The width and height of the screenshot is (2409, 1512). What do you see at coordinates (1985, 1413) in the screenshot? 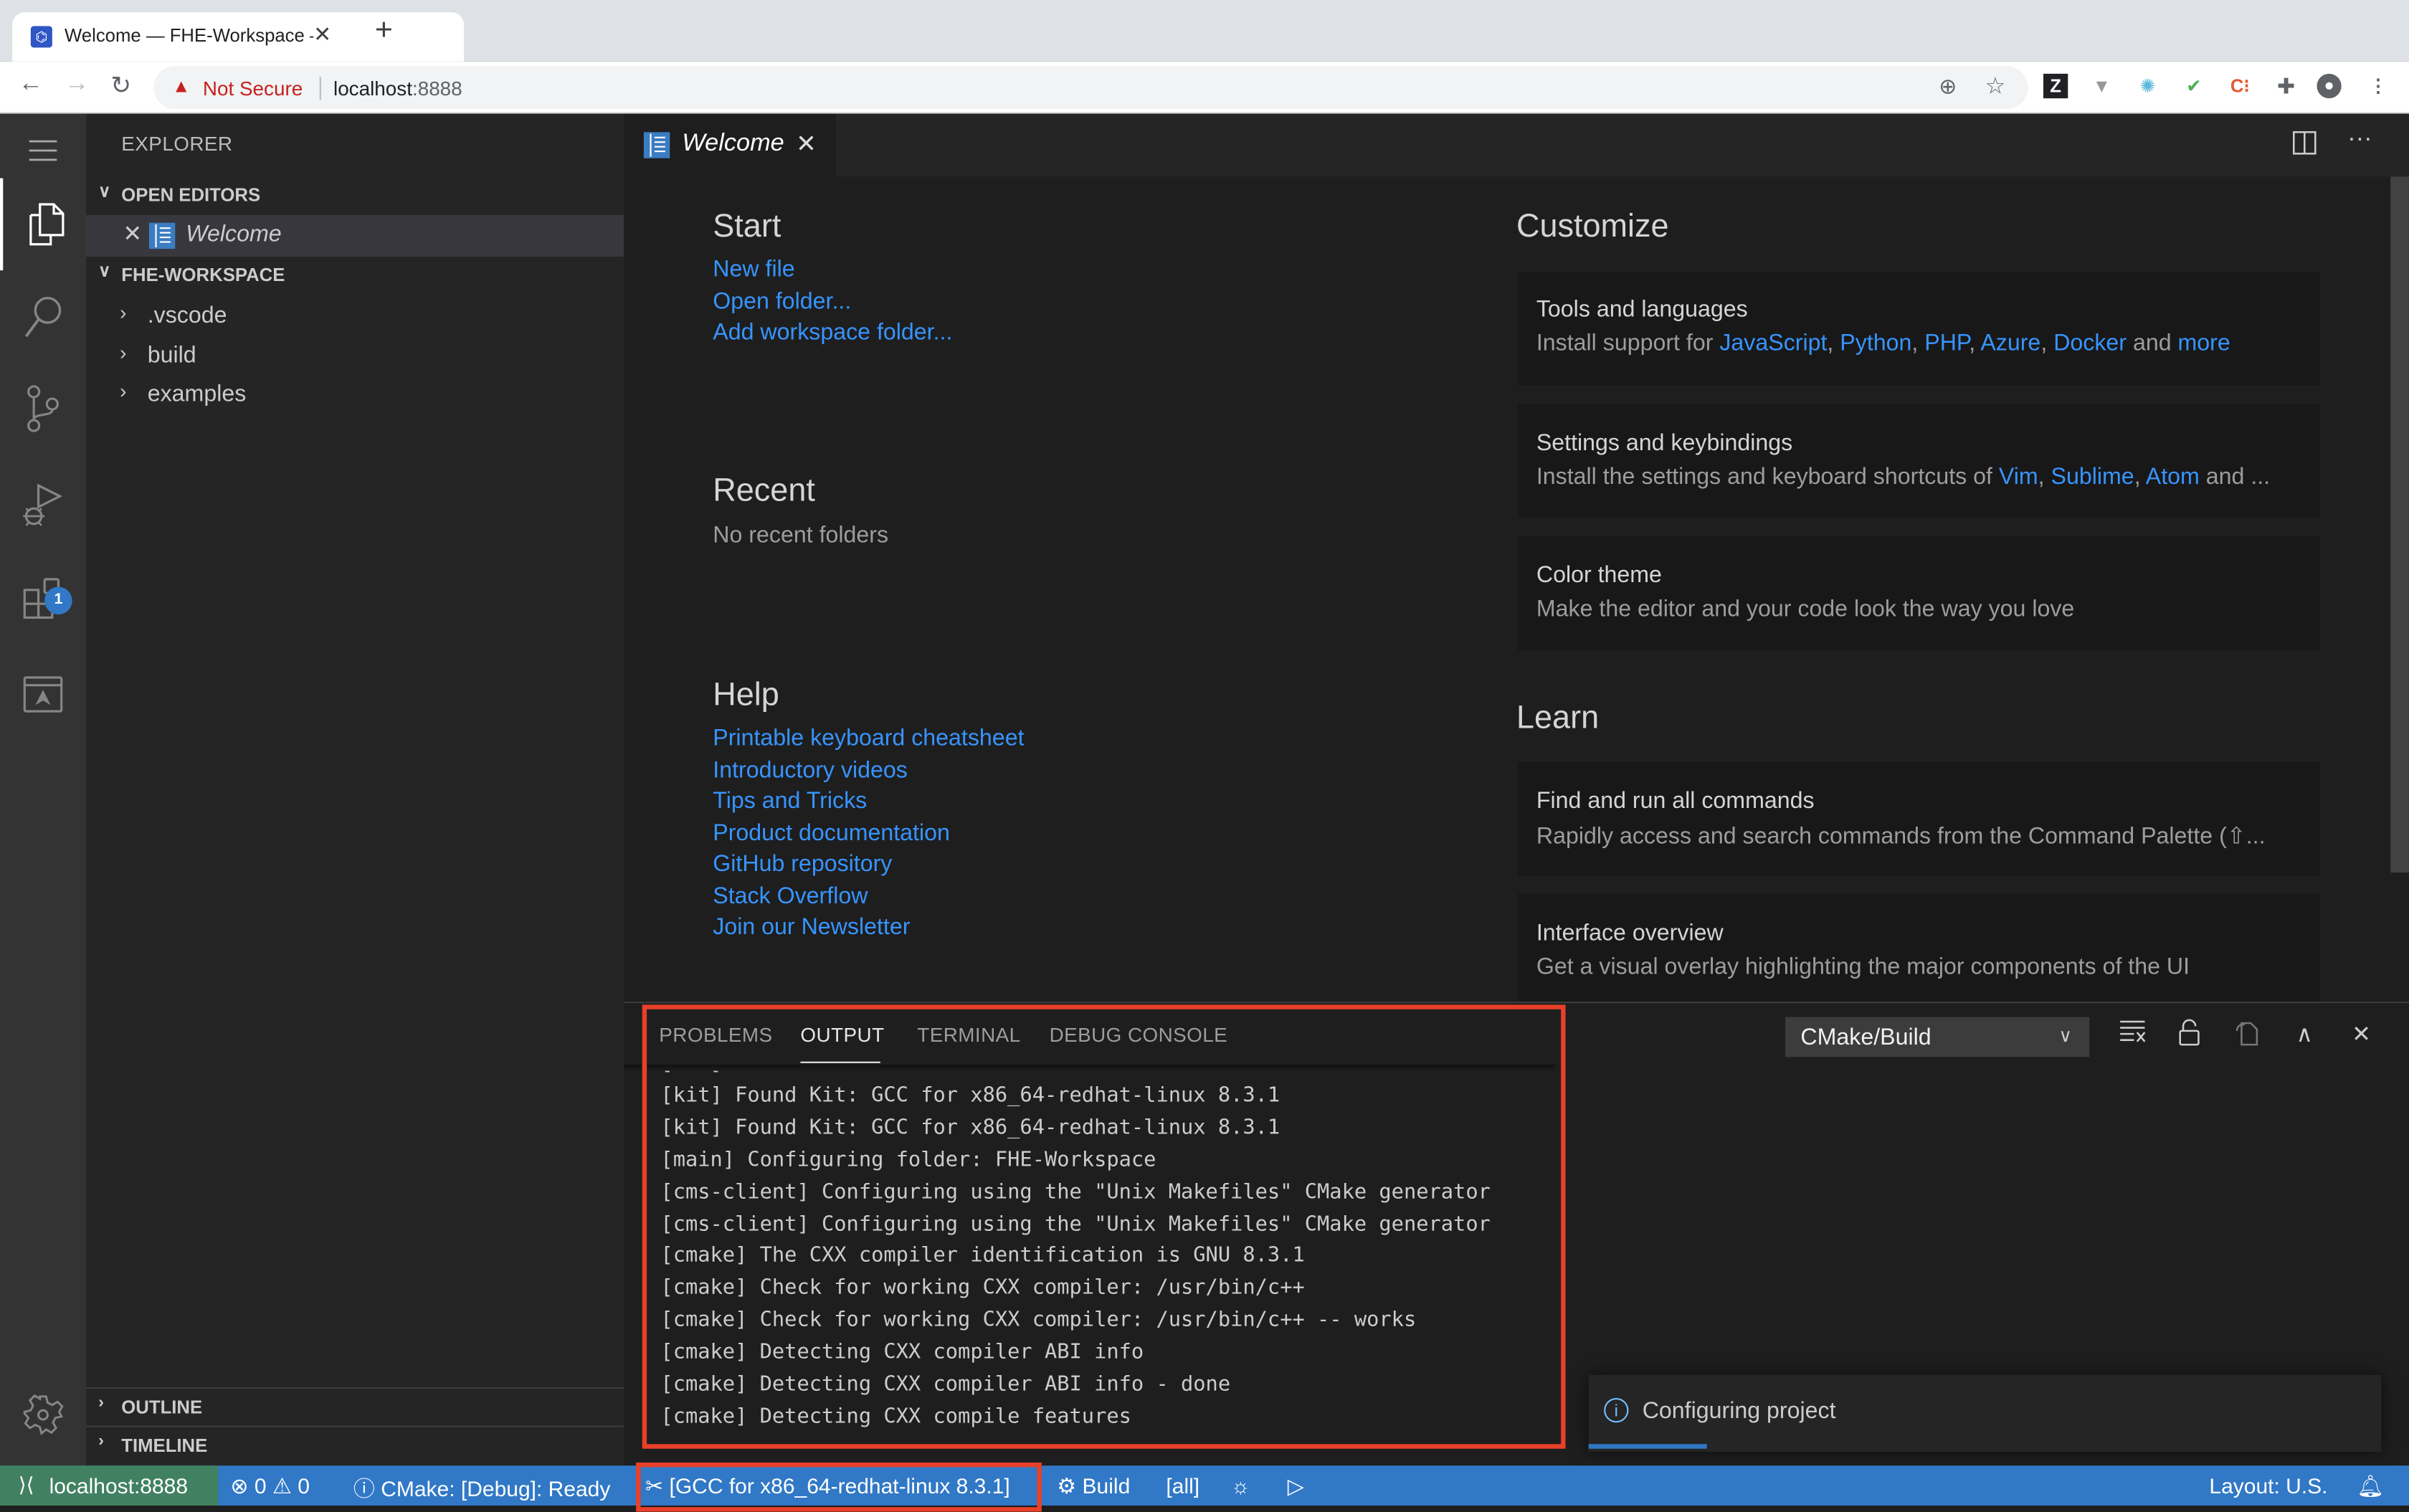
I see `notification-toast: i Configuring project` at bounding box center [1985, 1413].